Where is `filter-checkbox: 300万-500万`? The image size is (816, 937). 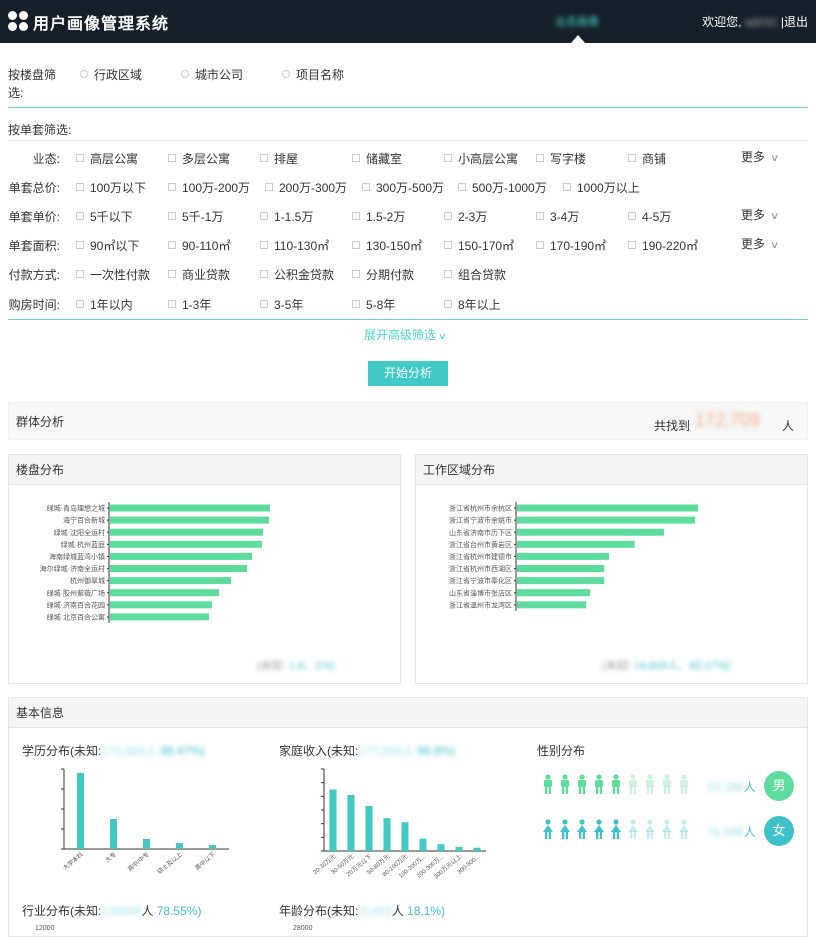
filter-checkbox: 300万-500万 is located at coordinates (403, 187).